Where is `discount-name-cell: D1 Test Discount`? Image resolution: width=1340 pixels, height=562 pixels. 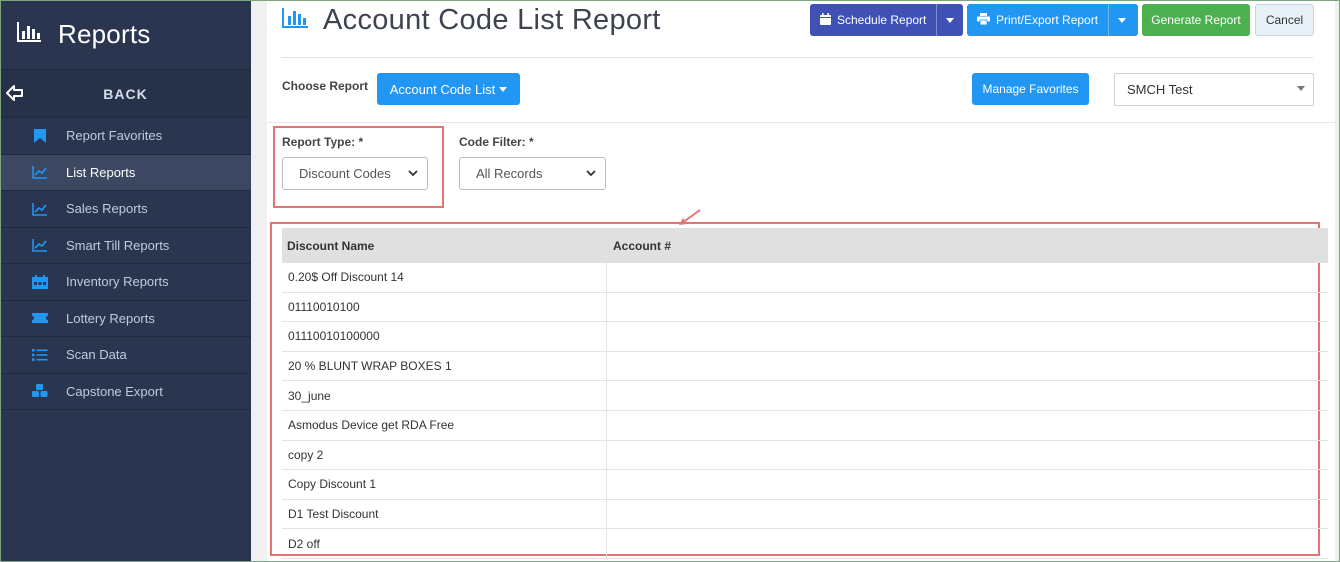 discount-name-cell: D1 Test Discount is located at coordinates (444, 514).